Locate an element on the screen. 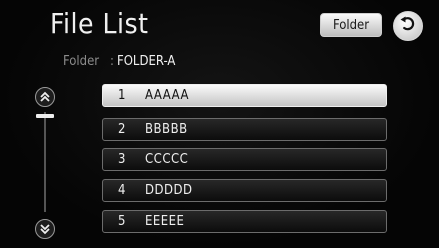  file-number: 3 is located at coordinates (122, 159).